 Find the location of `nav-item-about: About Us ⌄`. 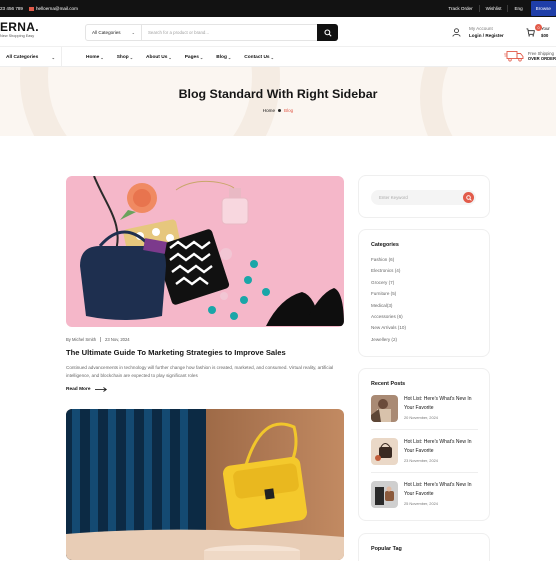

nav-item-about: About Us ⌄ is located at coordinates (159, 57).